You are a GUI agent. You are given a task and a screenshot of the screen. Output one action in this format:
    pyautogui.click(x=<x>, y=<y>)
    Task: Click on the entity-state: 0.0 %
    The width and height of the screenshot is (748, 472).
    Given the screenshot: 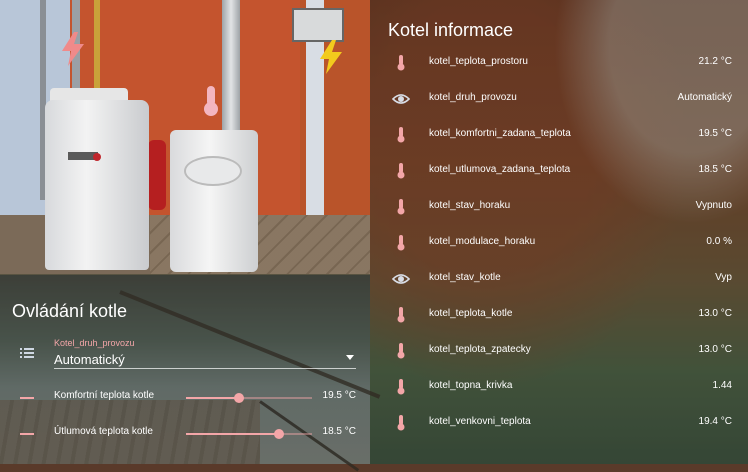 What is the action you would take?
    pyautogui.click(x=719, y=241)
    